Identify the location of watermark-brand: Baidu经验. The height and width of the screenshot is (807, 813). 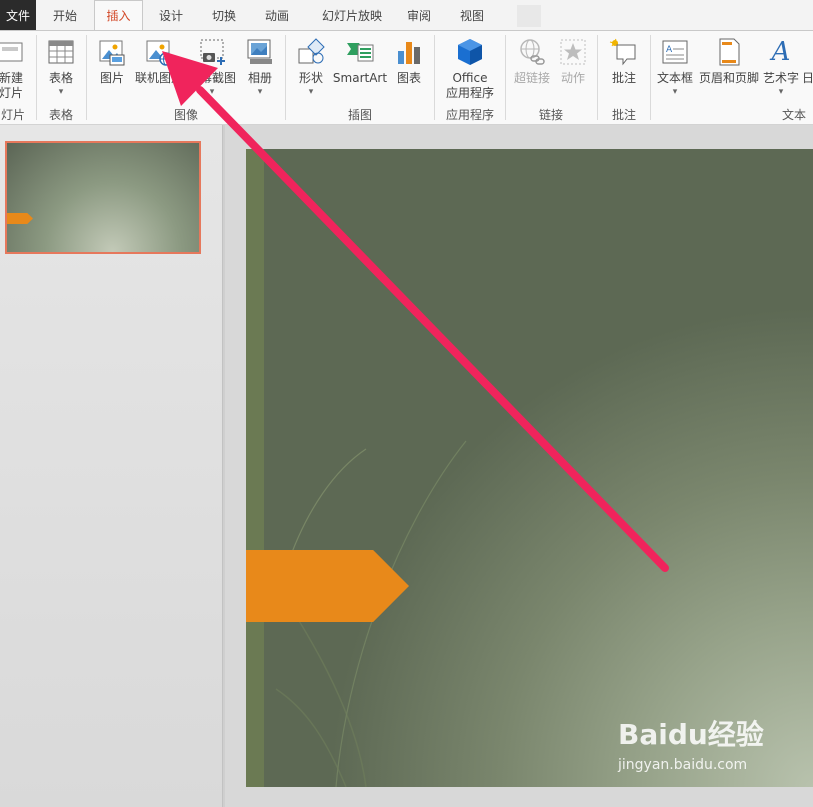
(691, 734).